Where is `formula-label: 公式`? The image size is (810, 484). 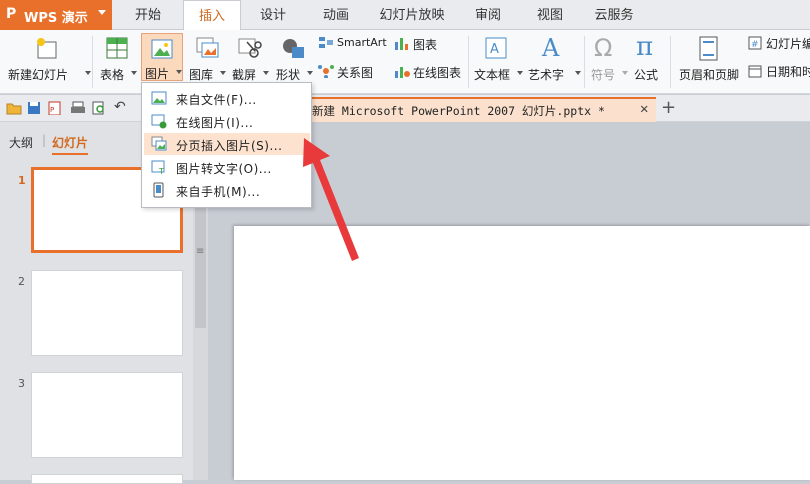 formula-label: 公式 is located at coordinates (646, 75).